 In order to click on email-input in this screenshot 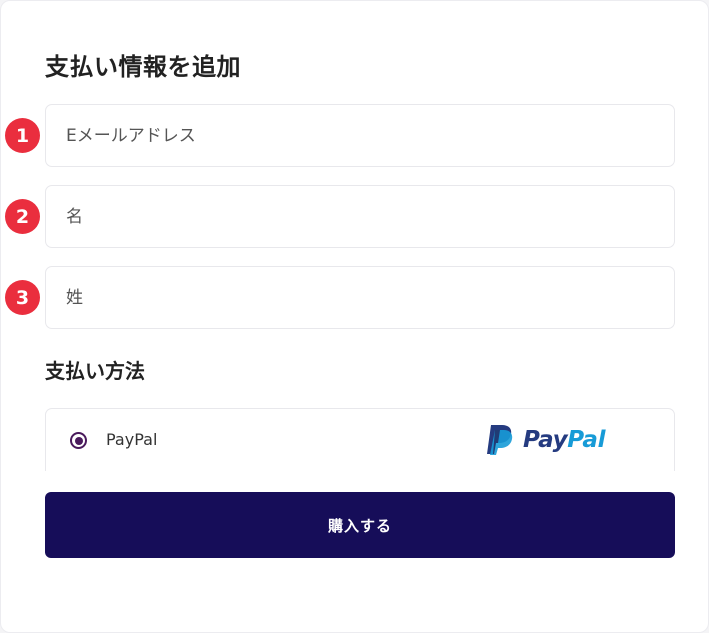, I will do `click(360, 135)`.